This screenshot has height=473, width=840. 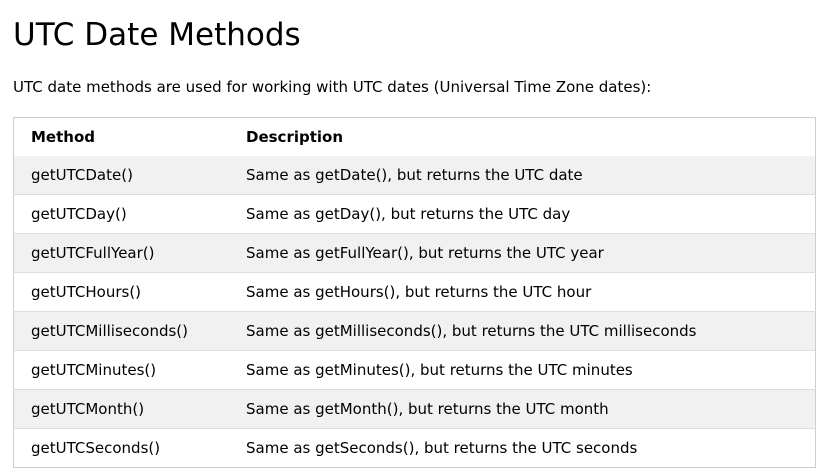 What do you see at coordinates (96, 448) in the screenshot?
I see `method-cell: getUTCSeconds()` at bounding box center [96, 448].